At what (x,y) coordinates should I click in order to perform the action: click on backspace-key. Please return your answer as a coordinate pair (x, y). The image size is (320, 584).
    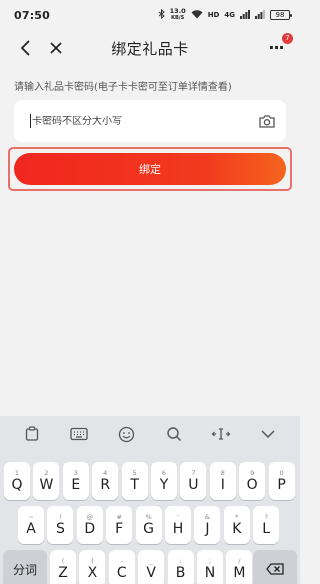
    Looking at the image, I should click on (275, 567).